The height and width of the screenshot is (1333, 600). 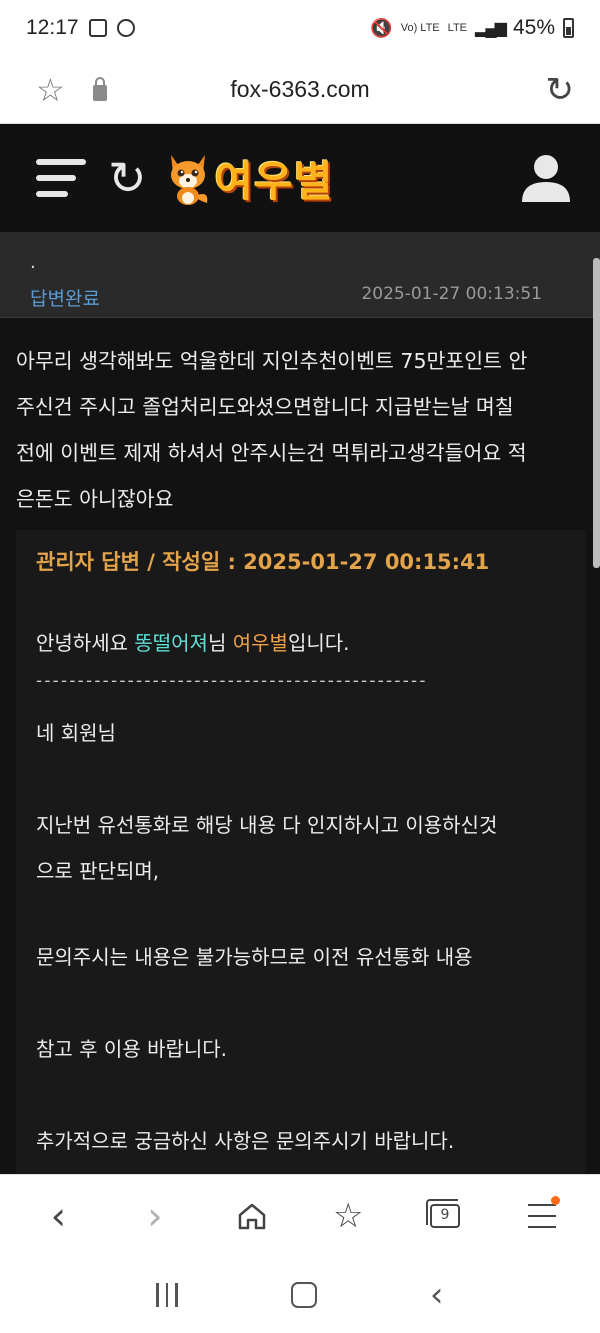 I want to click on reload-icon: ↻, so click(x=560, y=90).